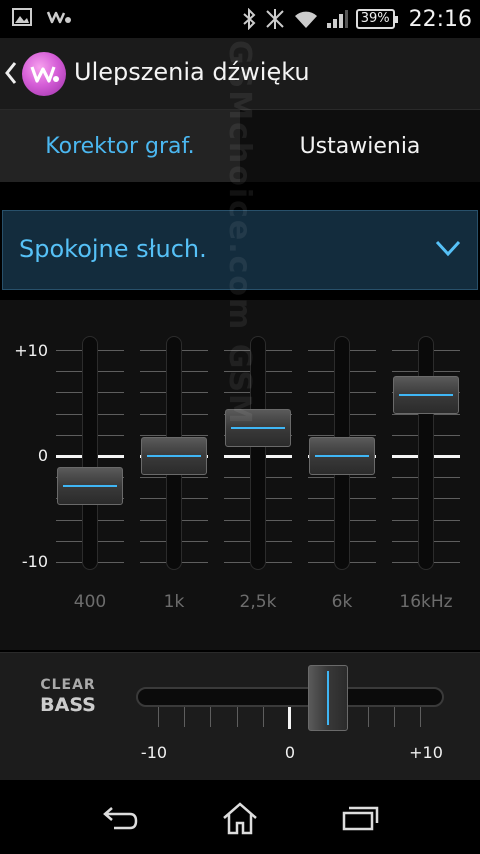 Image resolution: width=480 pixels, height=854 pixels. I want to click on bass-scale-min: -10, so click(154, 752).